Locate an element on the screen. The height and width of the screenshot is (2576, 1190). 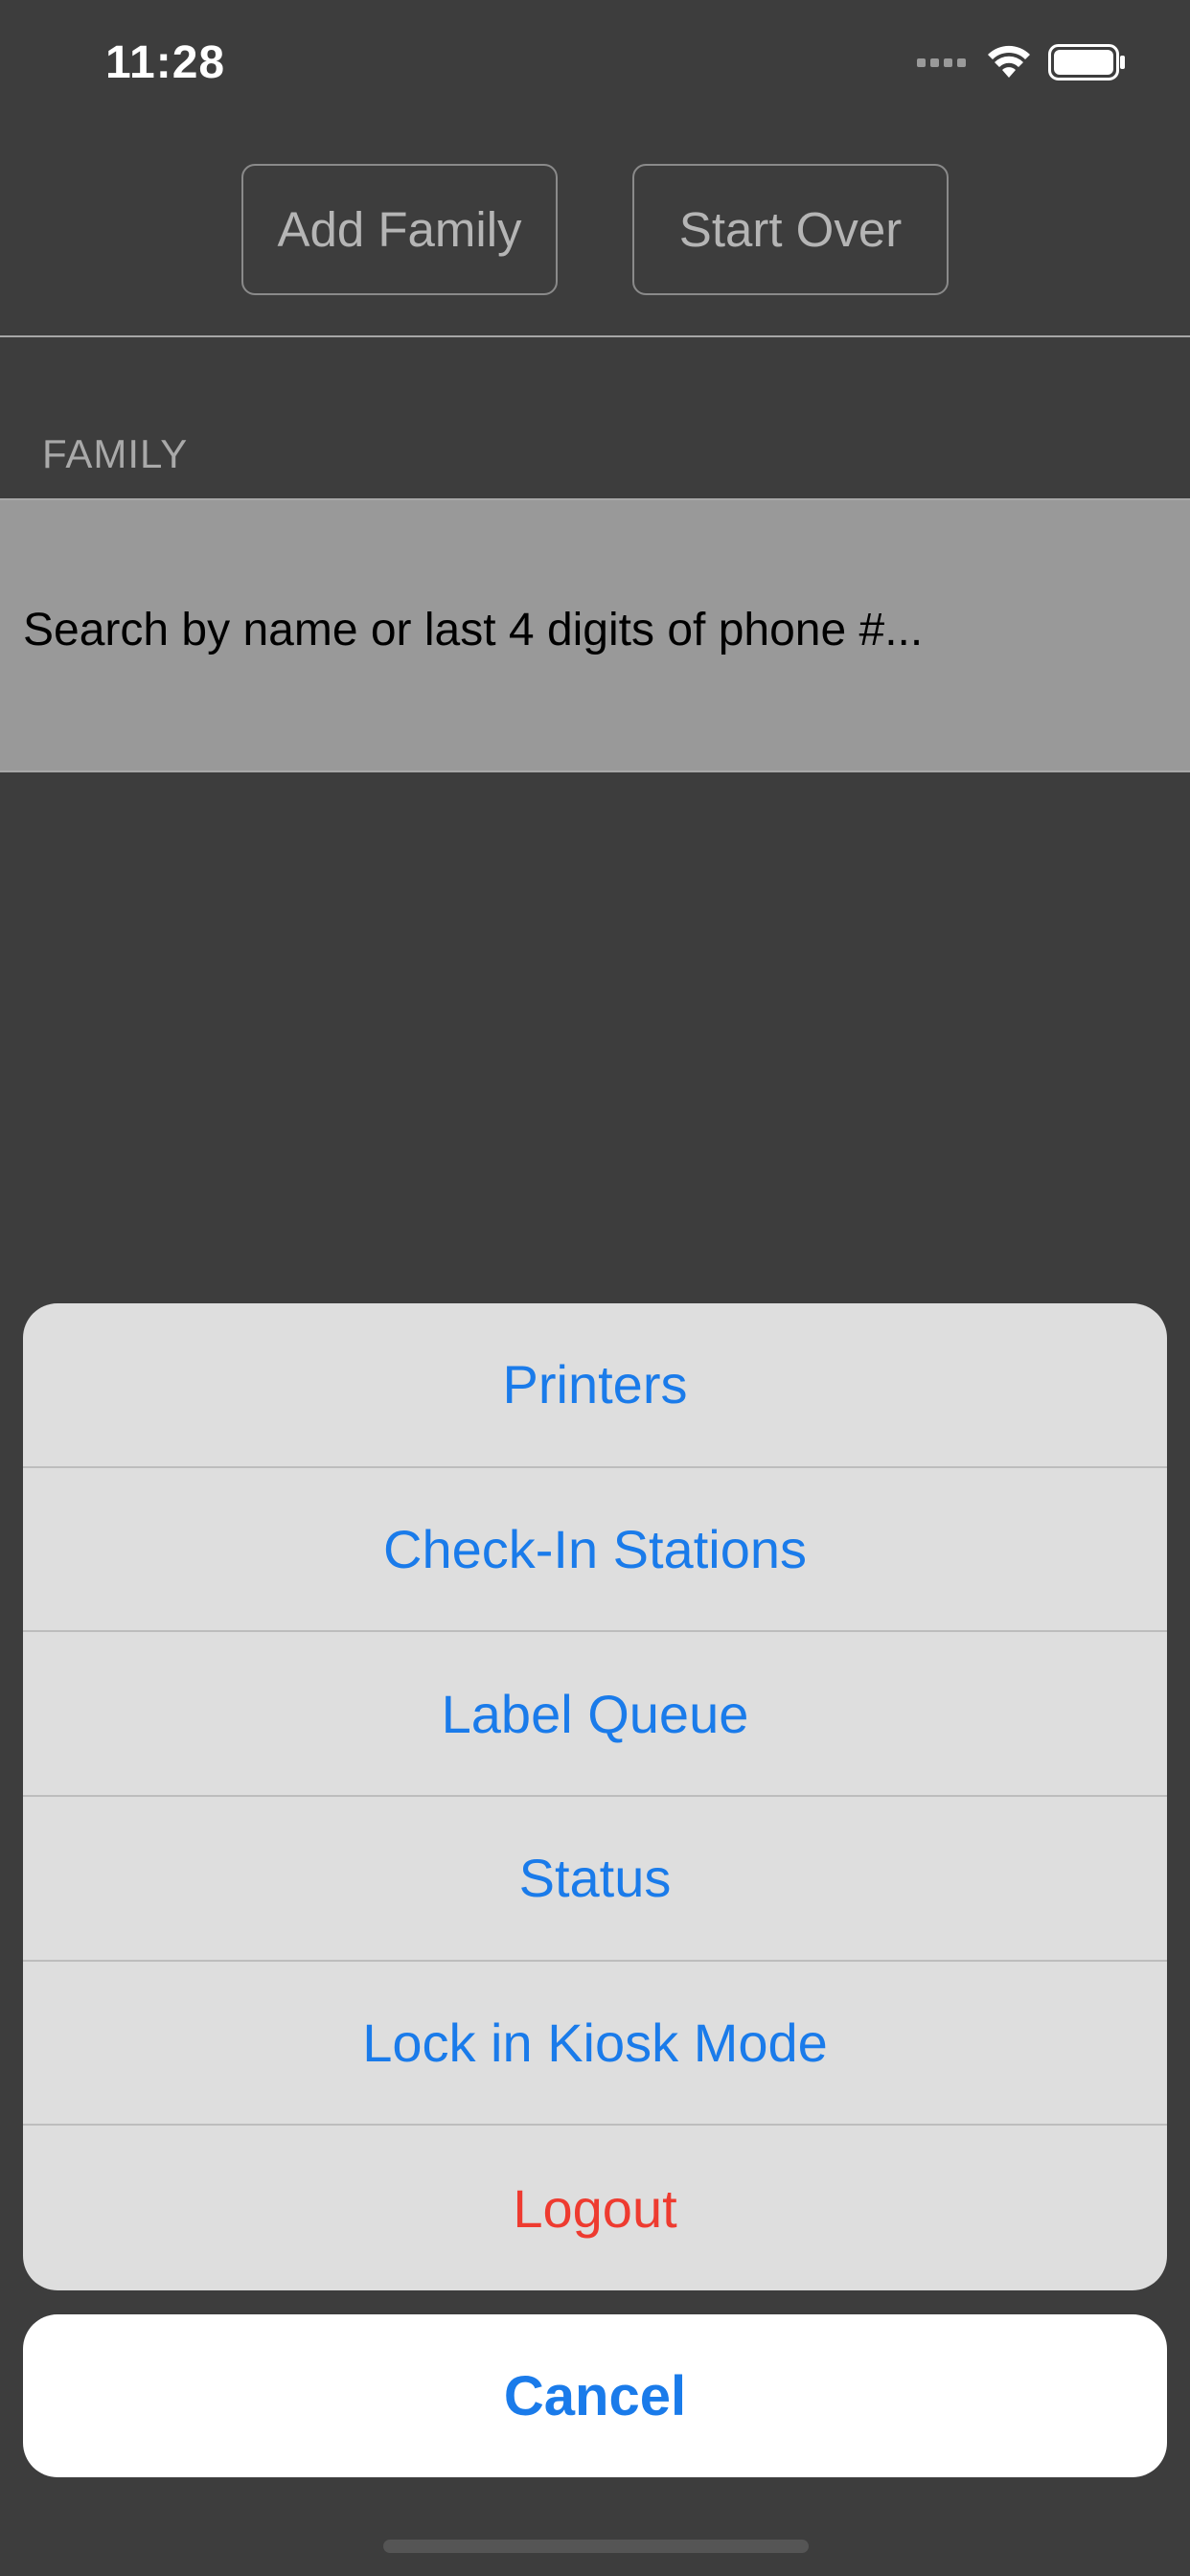
status-time: 11:28 is located at coordinates (166, 63).